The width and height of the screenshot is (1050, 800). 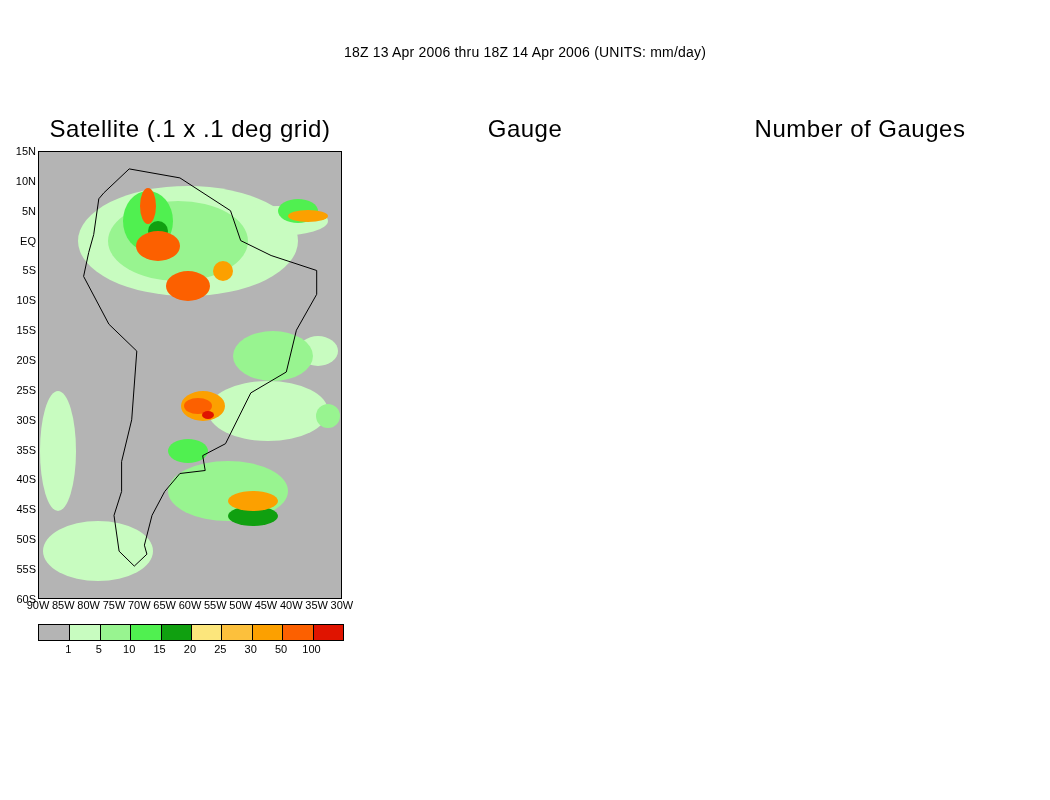 I want to click on scale-label: 15, so click(x=159, y=649).